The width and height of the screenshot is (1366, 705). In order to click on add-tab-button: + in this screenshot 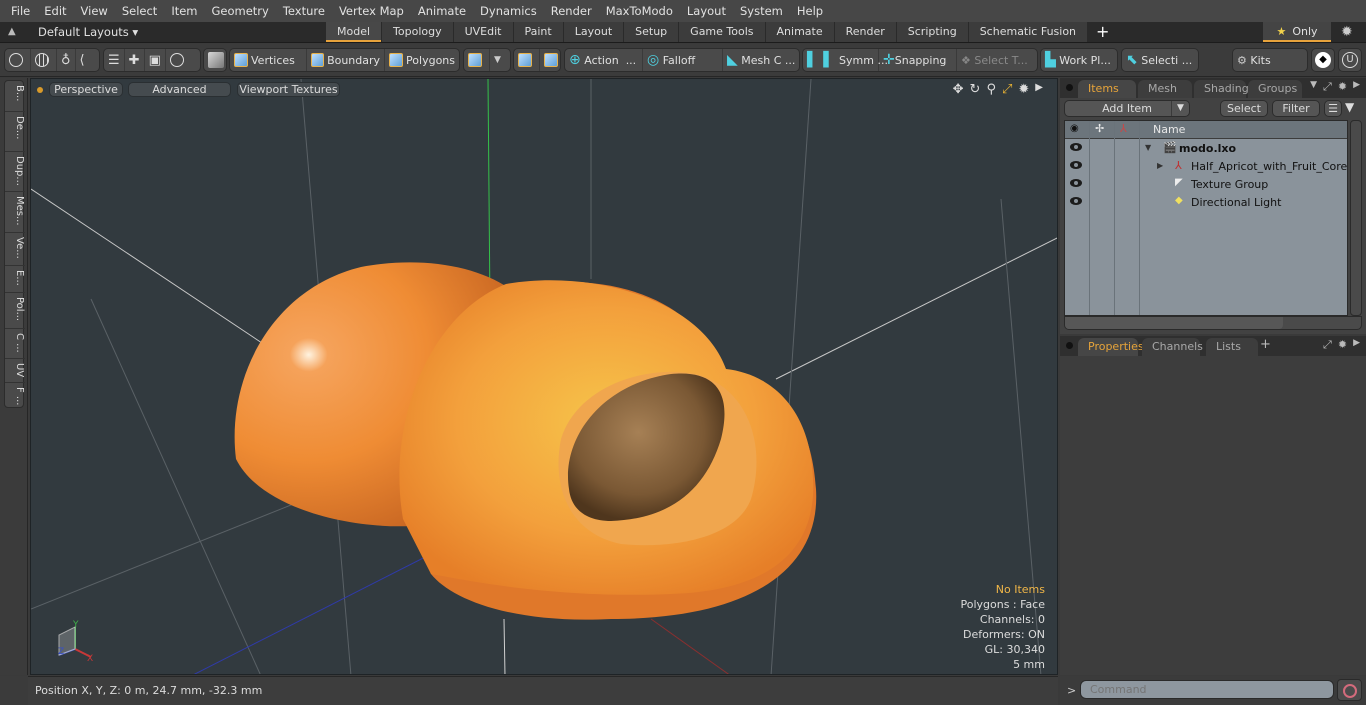, I will do `click(1102, 32)`.